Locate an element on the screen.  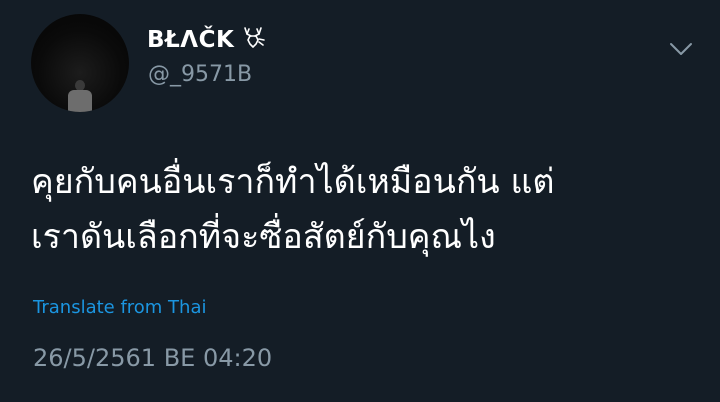
display-name: BŁΛČK is located at coordinates (206, 39).